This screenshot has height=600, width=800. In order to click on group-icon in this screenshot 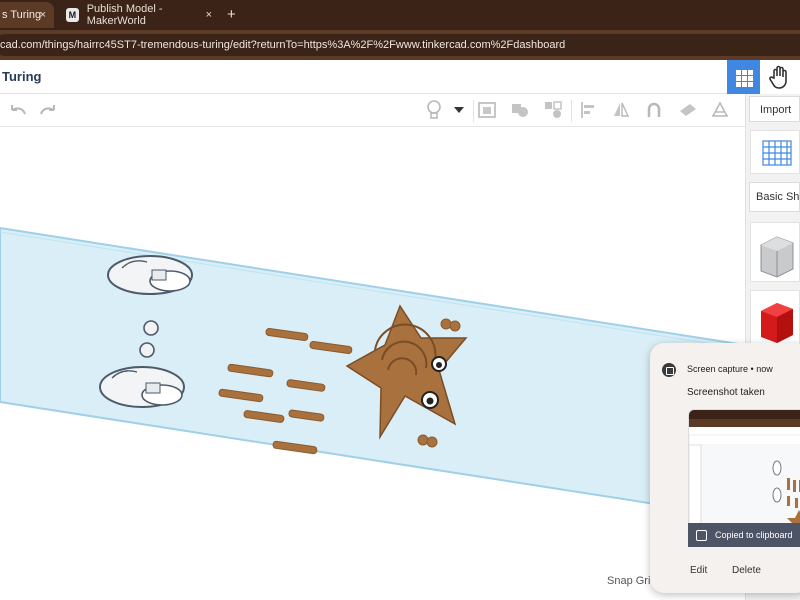, I will do `click(520, 110)`.